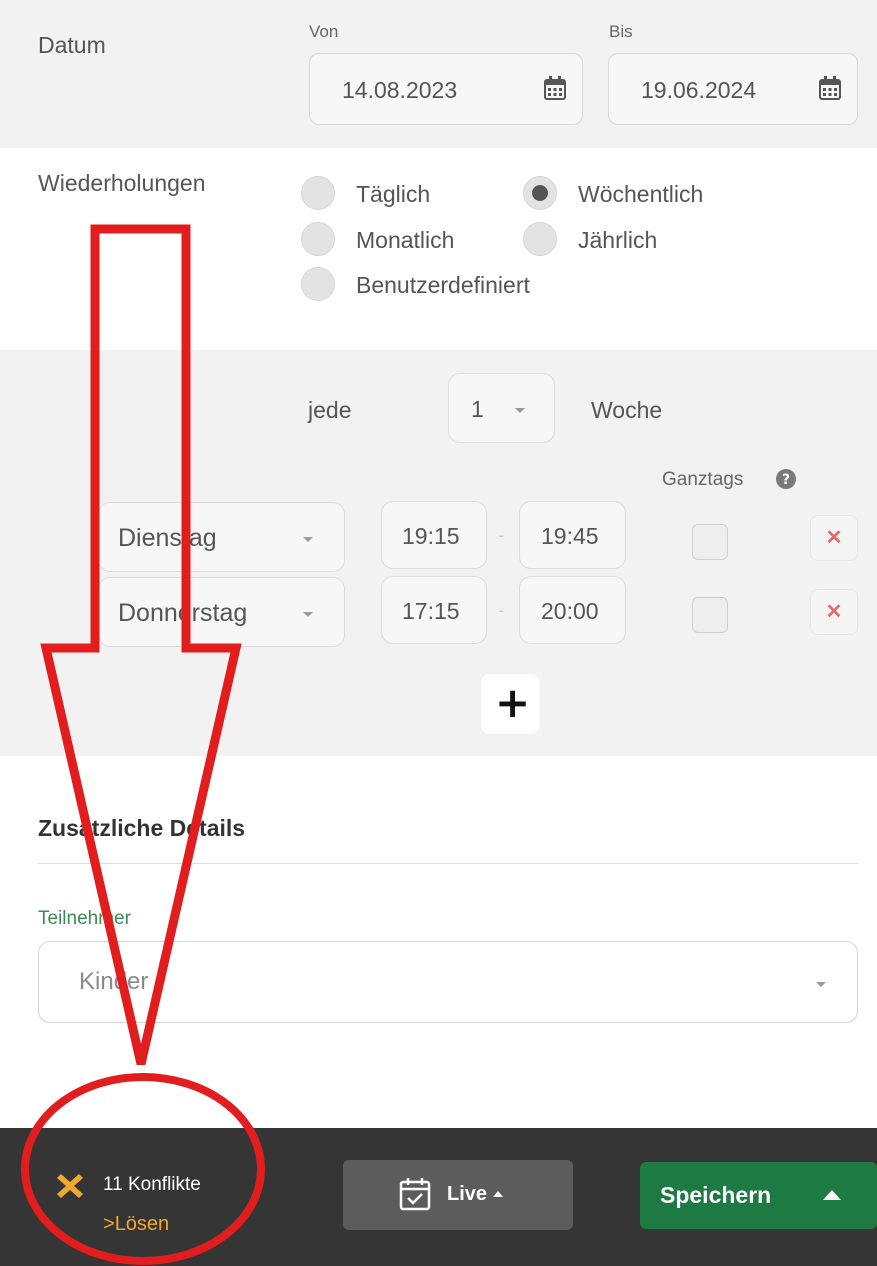 The width and height of the screenshot is (877, 1266). What do you see at coordinates (122, 183) in the screenshot?
I see `recurrence-label: Wiederholungen` at bounding box center [122, 183].